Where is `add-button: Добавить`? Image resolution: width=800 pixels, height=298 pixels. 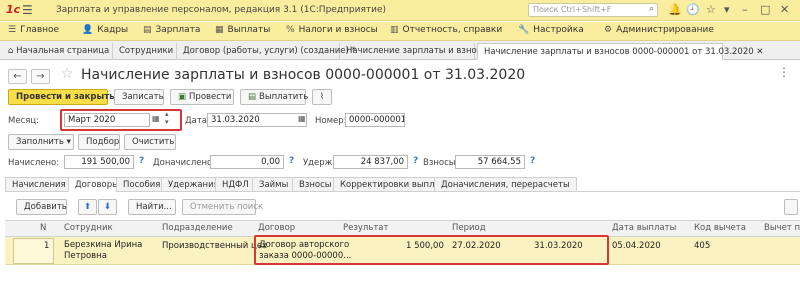 add-button: Добавить is located at coordinates (41, 207).